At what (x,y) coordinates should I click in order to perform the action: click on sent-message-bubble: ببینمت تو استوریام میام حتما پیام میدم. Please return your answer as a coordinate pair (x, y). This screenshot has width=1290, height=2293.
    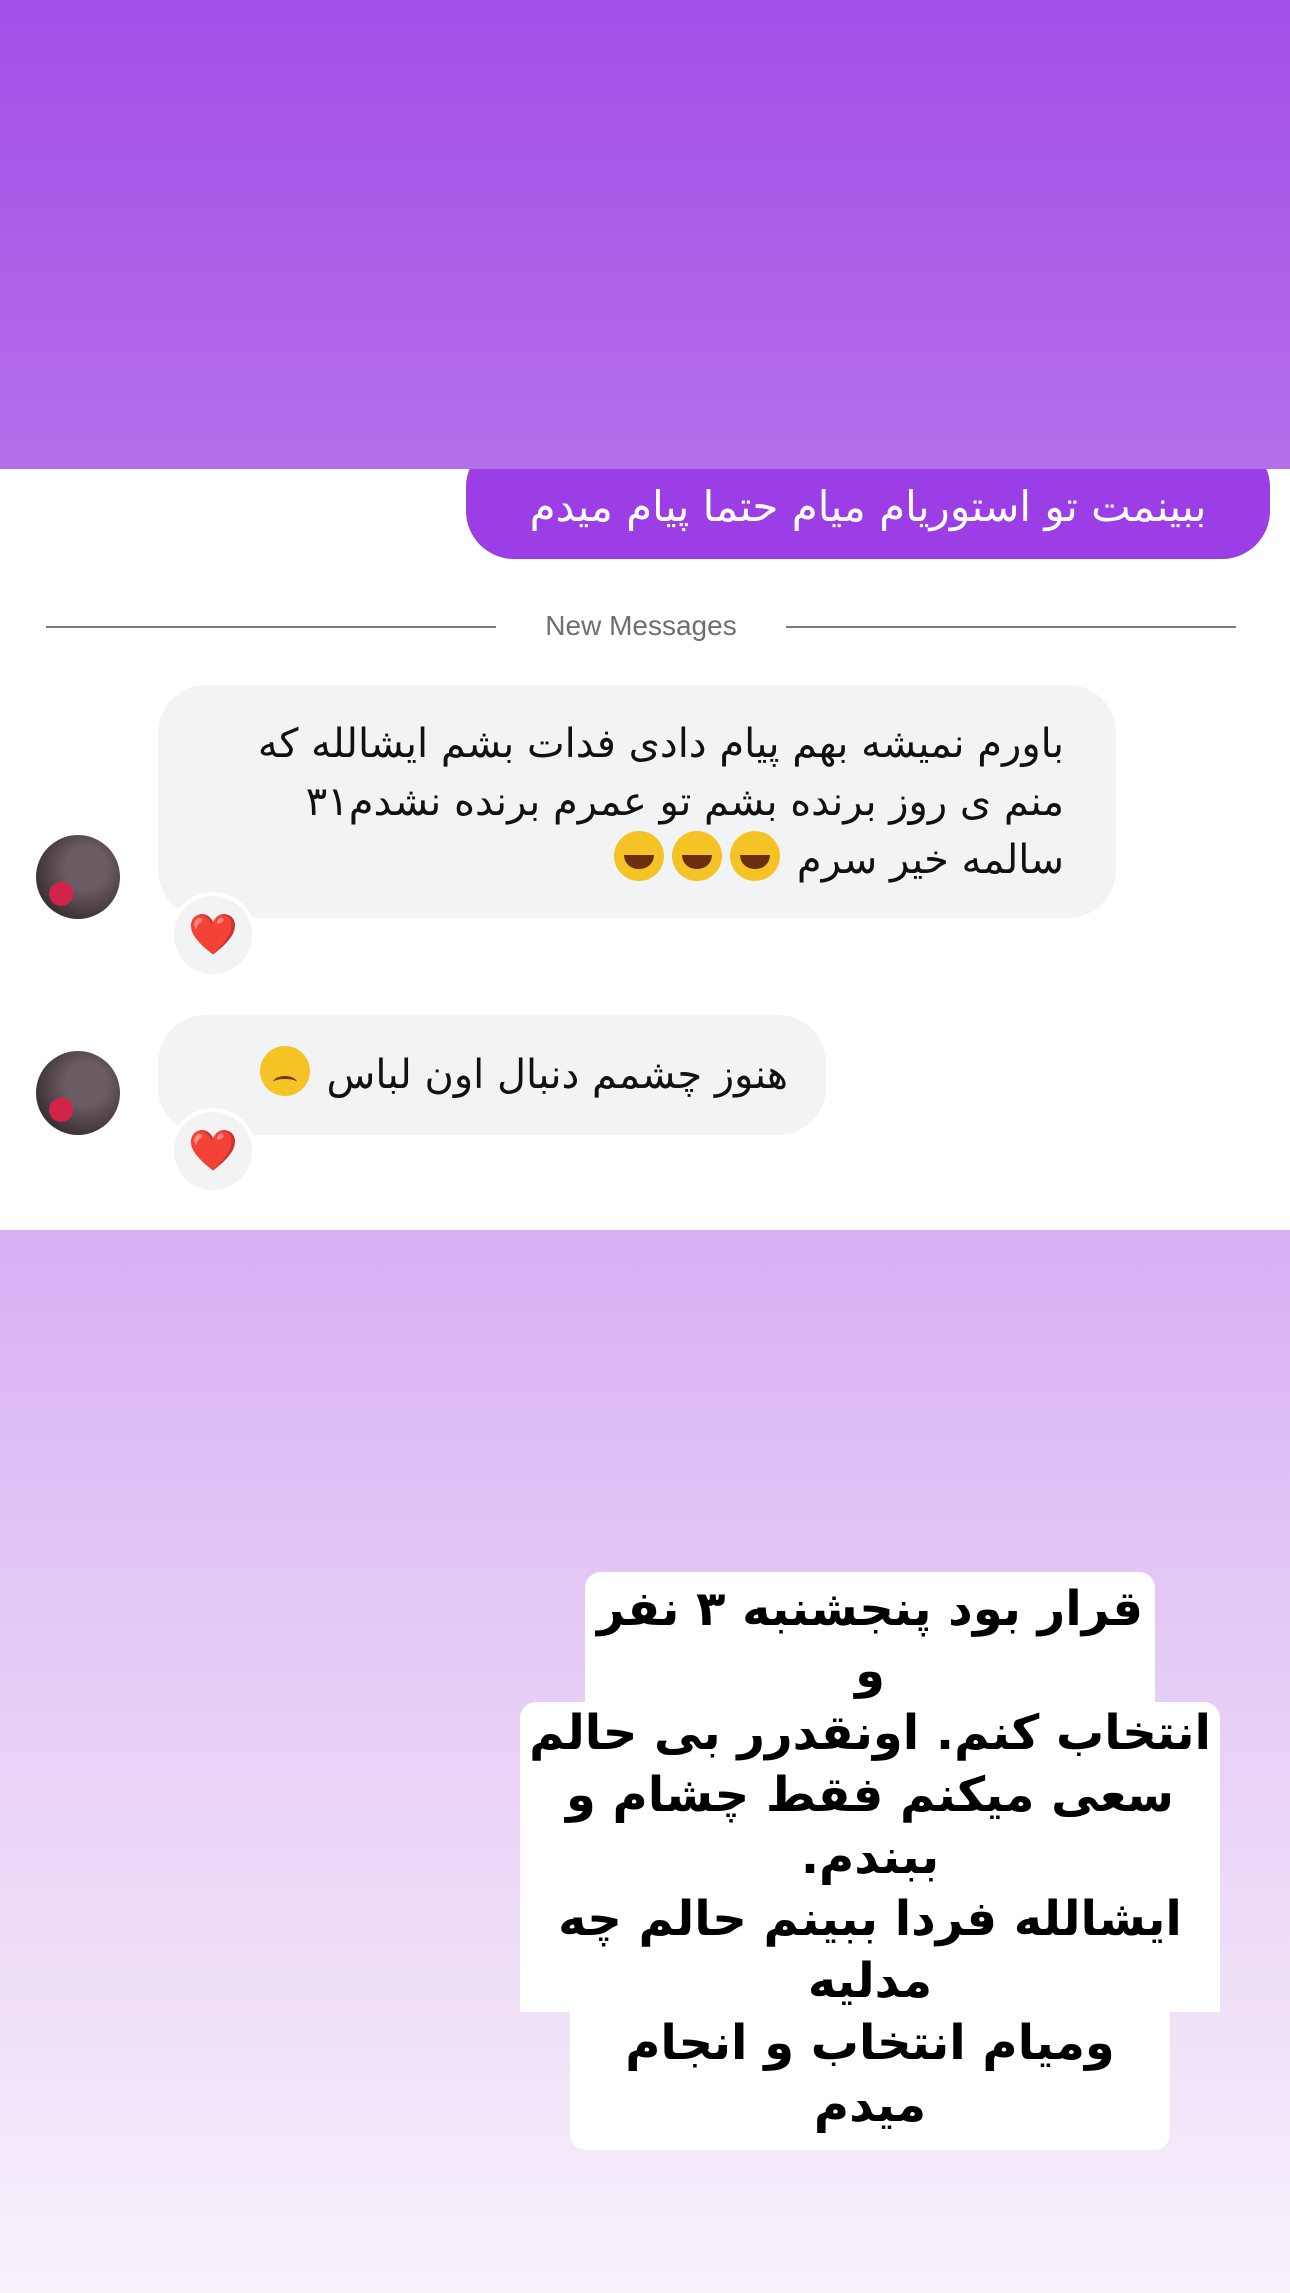
    Looking at the image, I should click on (868, 514).